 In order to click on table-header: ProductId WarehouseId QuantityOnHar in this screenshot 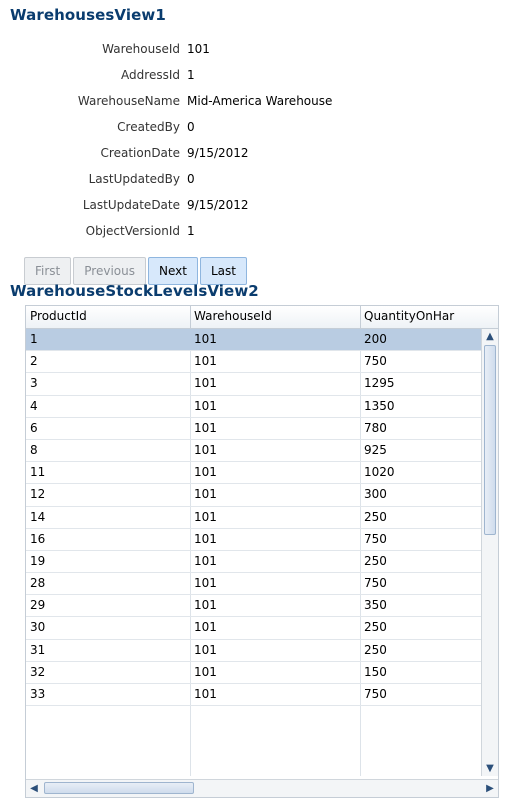, I will do `click(262, 317)`.